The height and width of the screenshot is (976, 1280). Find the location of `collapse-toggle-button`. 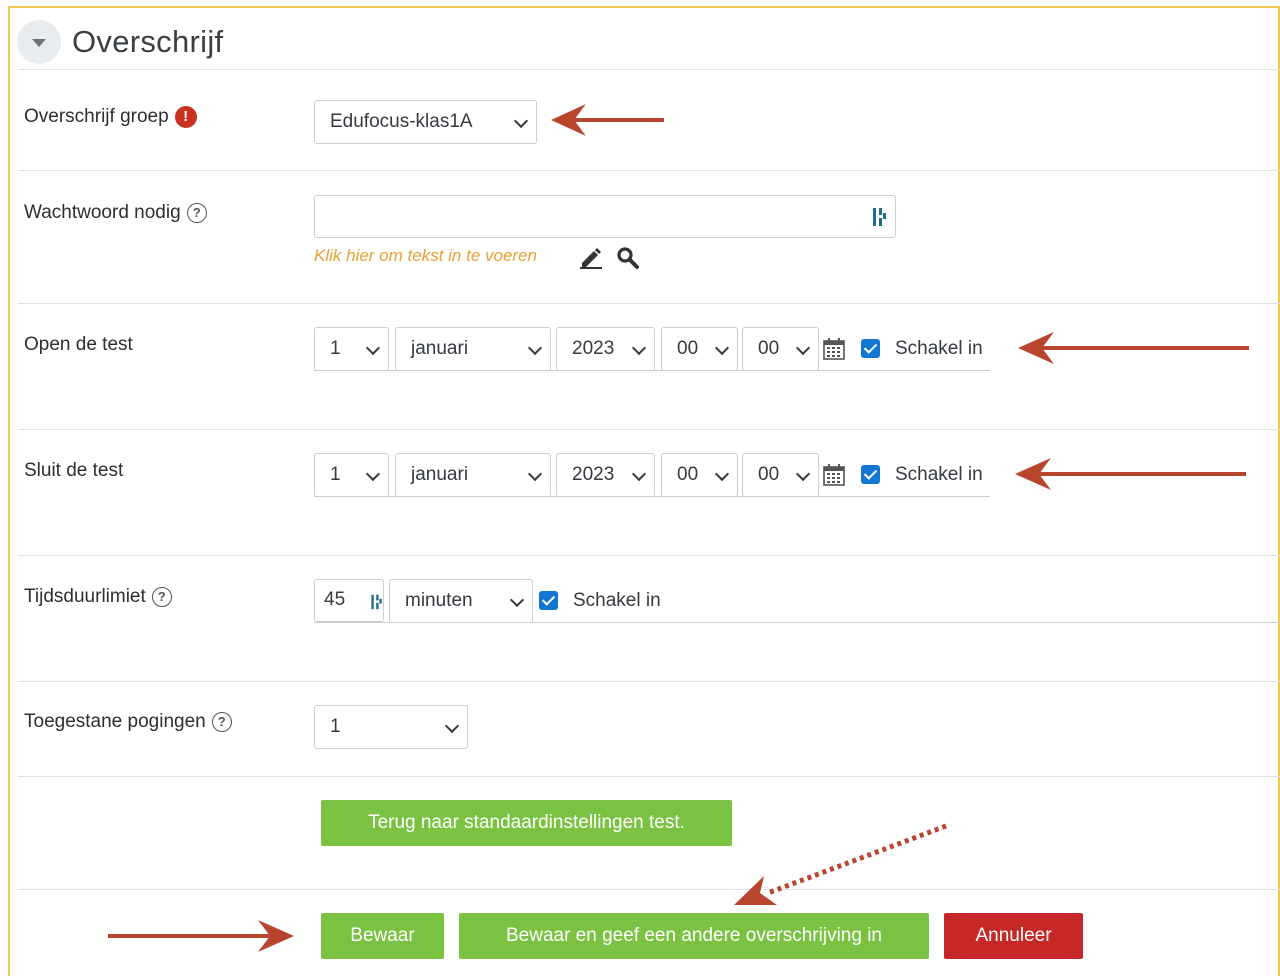

collapse-toggle-button is located at coordinates (39, 42).